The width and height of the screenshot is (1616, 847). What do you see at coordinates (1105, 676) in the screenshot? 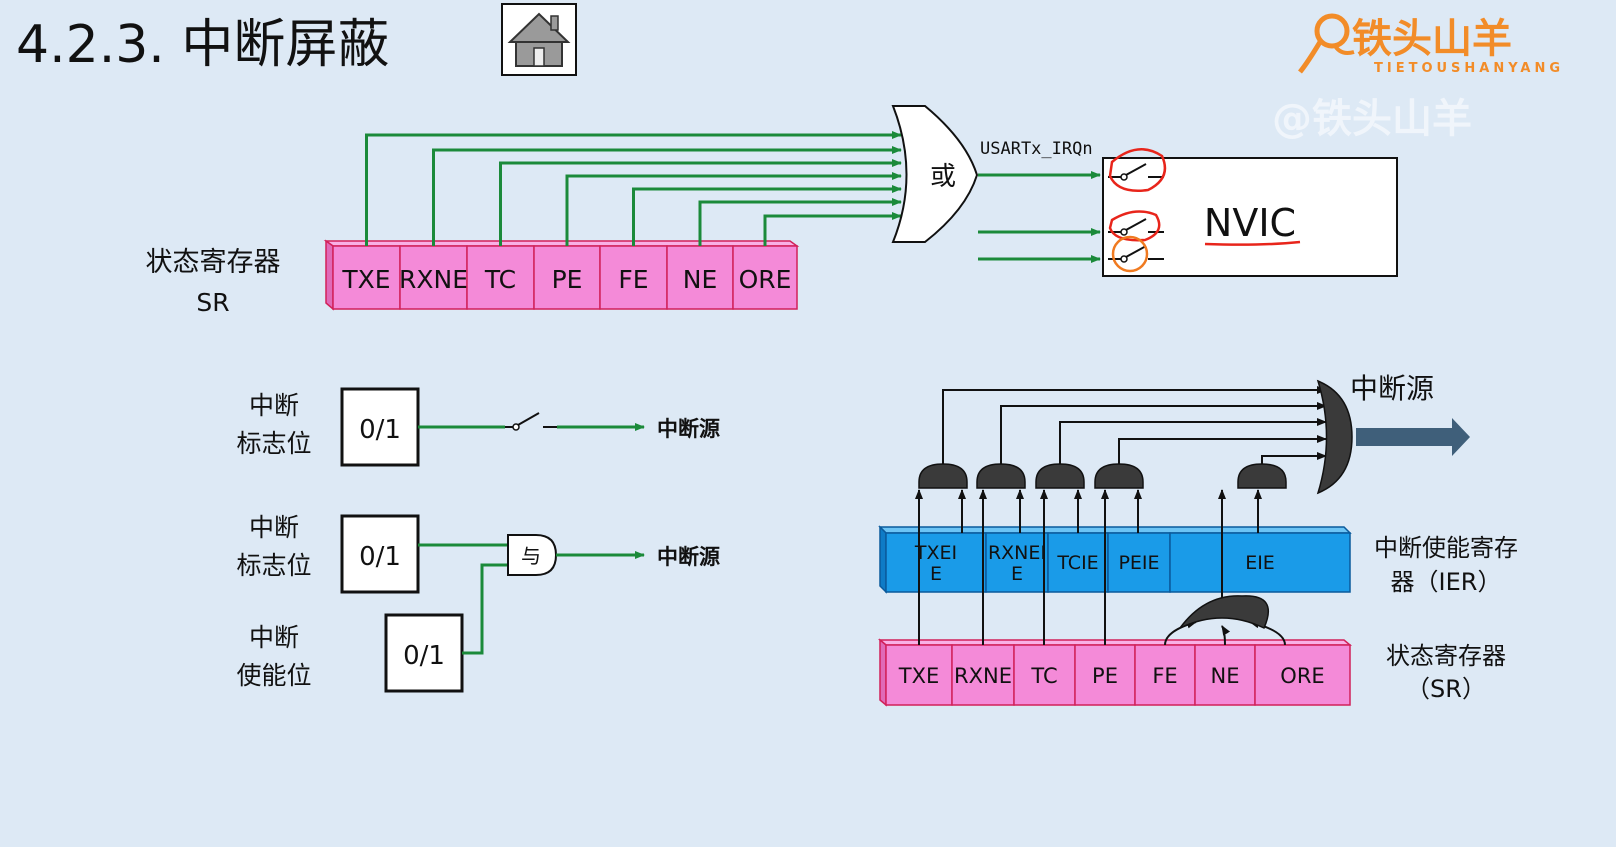
I see `sr-bit-label: PE` at bounding box center [1105, 676].